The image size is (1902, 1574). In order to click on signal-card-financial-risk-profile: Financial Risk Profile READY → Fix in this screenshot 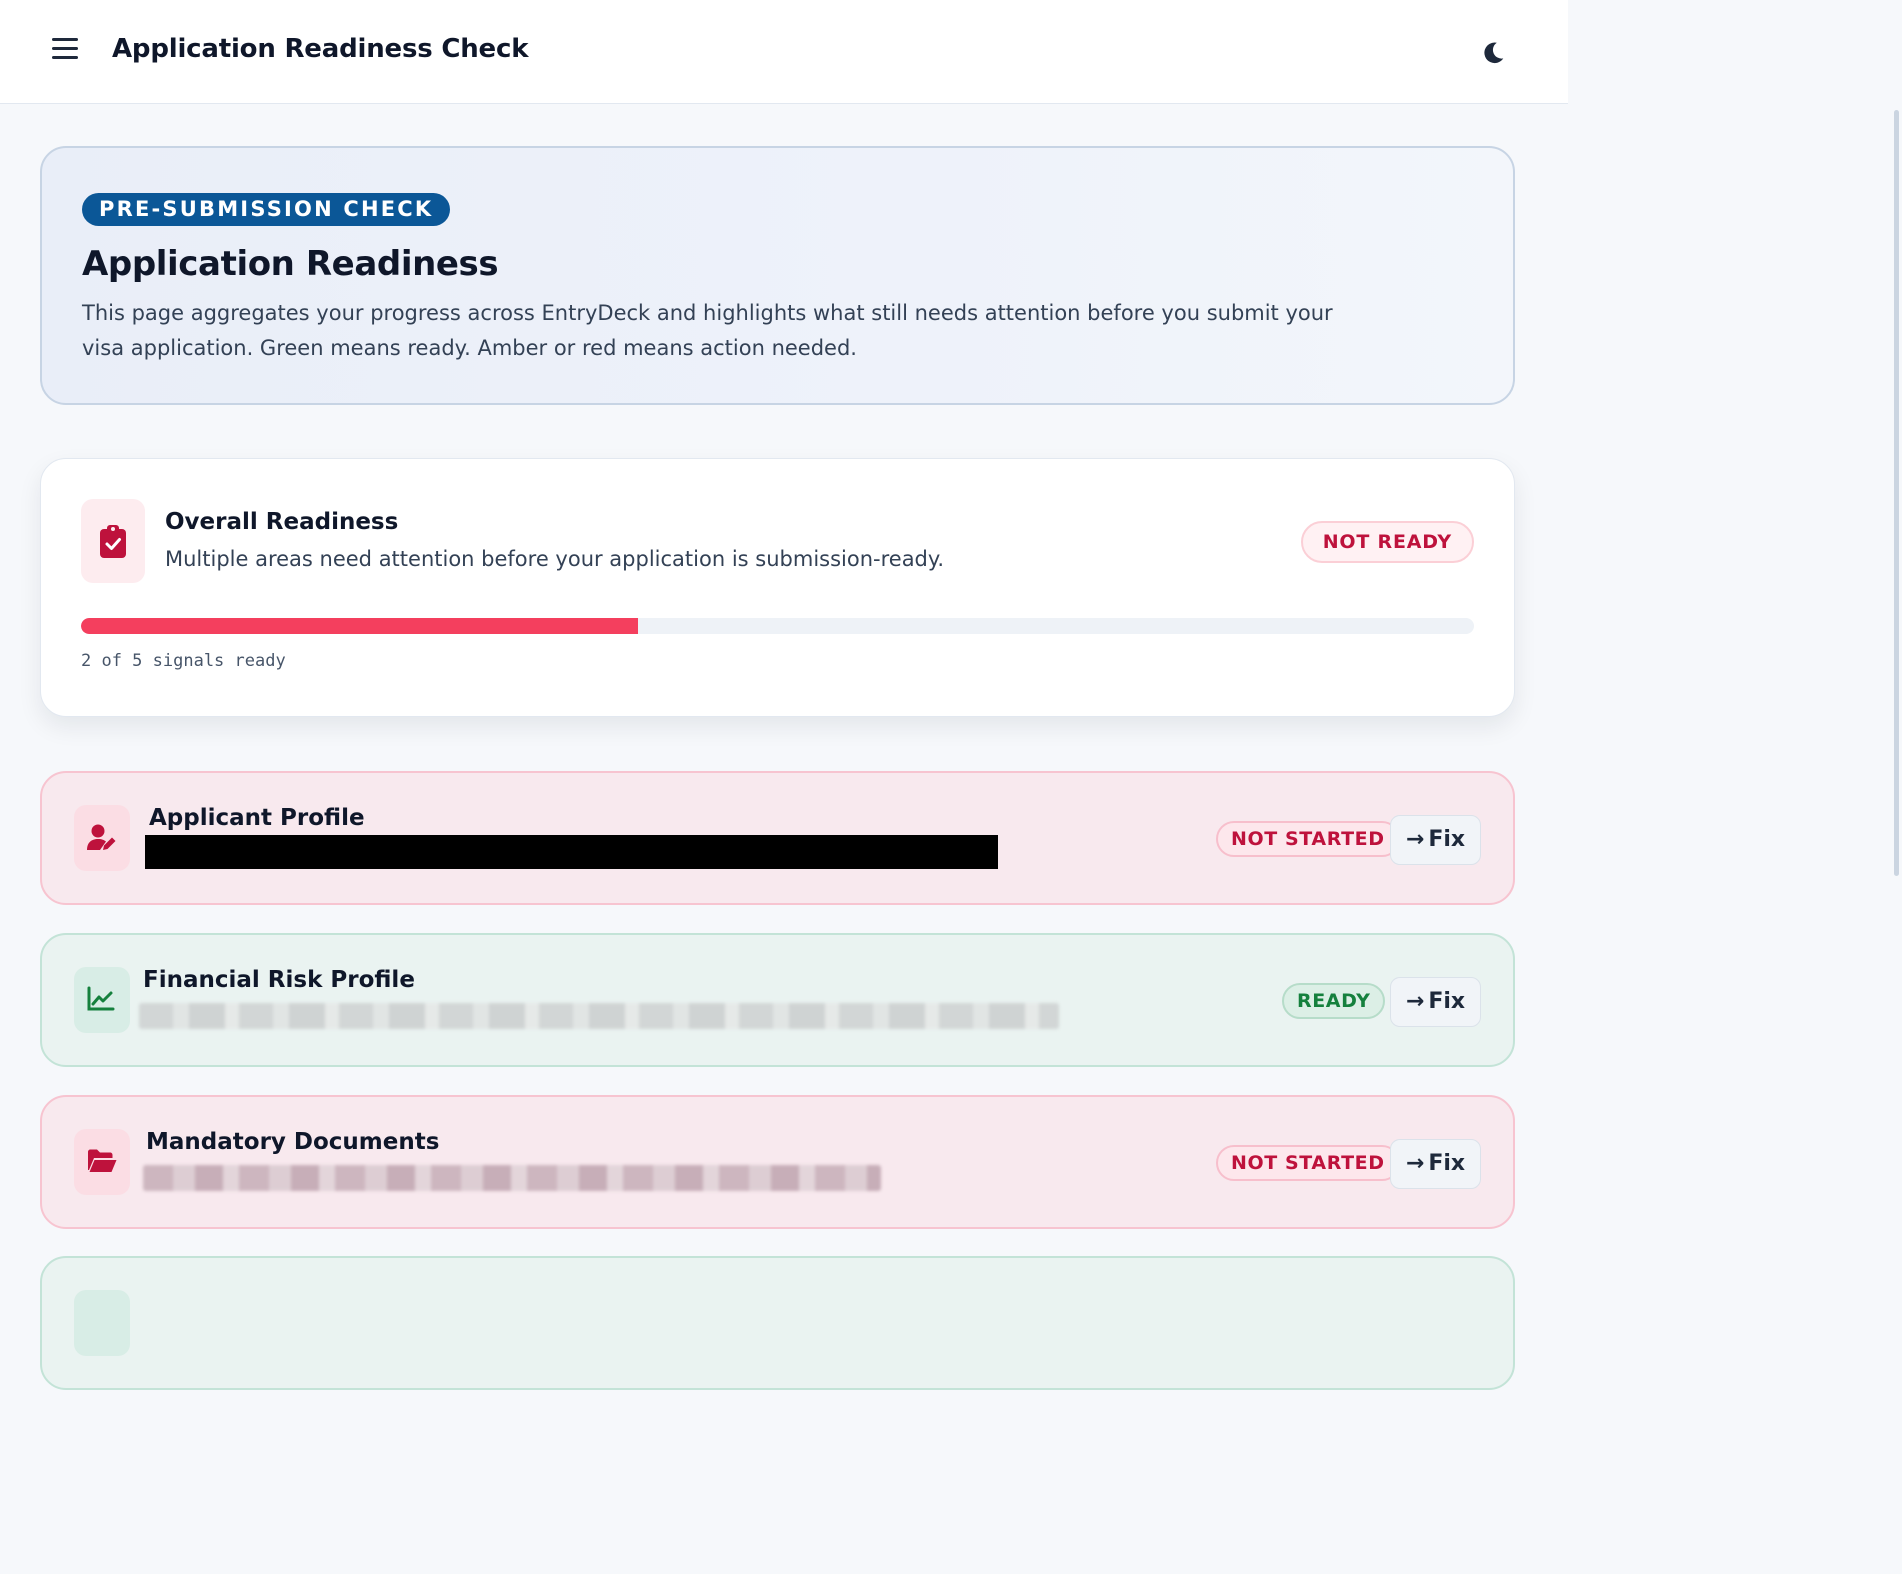, I will do `click(777, 1000)`.